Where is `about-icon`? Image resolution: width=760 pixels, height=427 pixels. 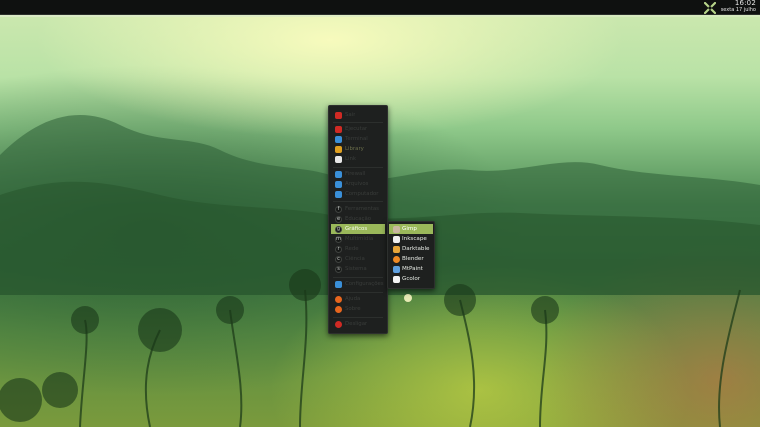 about-icon is located at coordinates (338, 309).